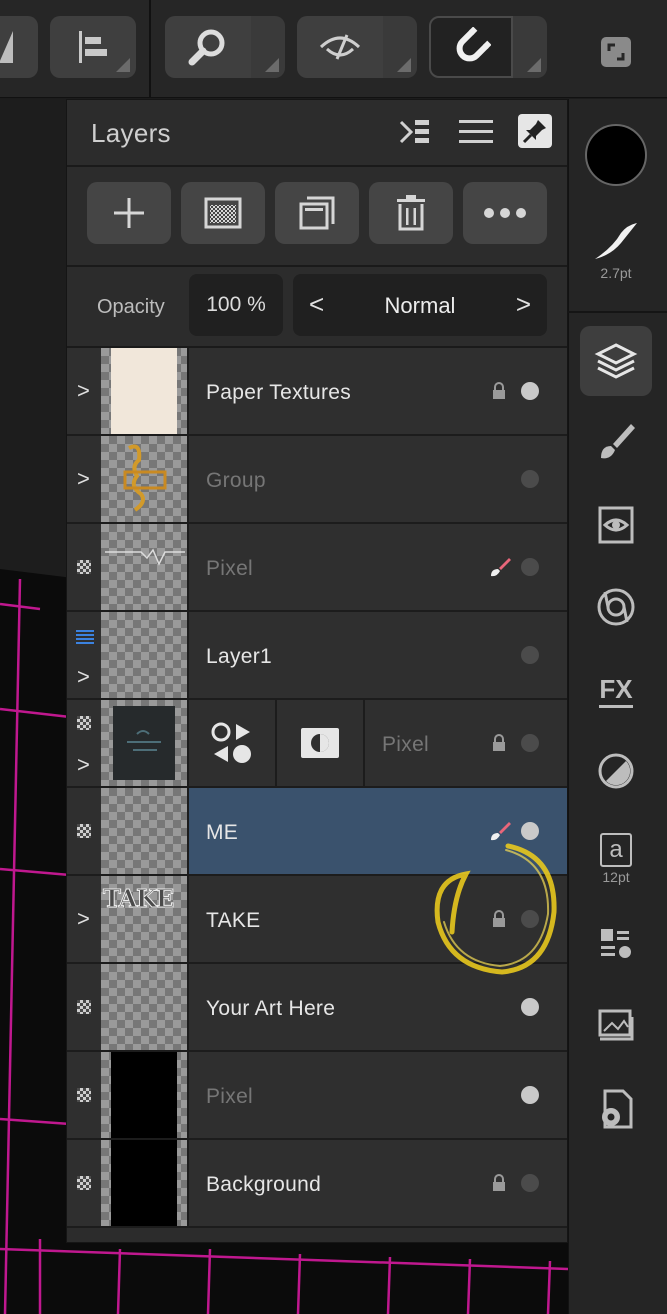 The width and height of the screenshot is (667, 1314). What do you see at coordinates (93, 47) in the screenshot?
I see `align-button` at bounding box center [93, 47].